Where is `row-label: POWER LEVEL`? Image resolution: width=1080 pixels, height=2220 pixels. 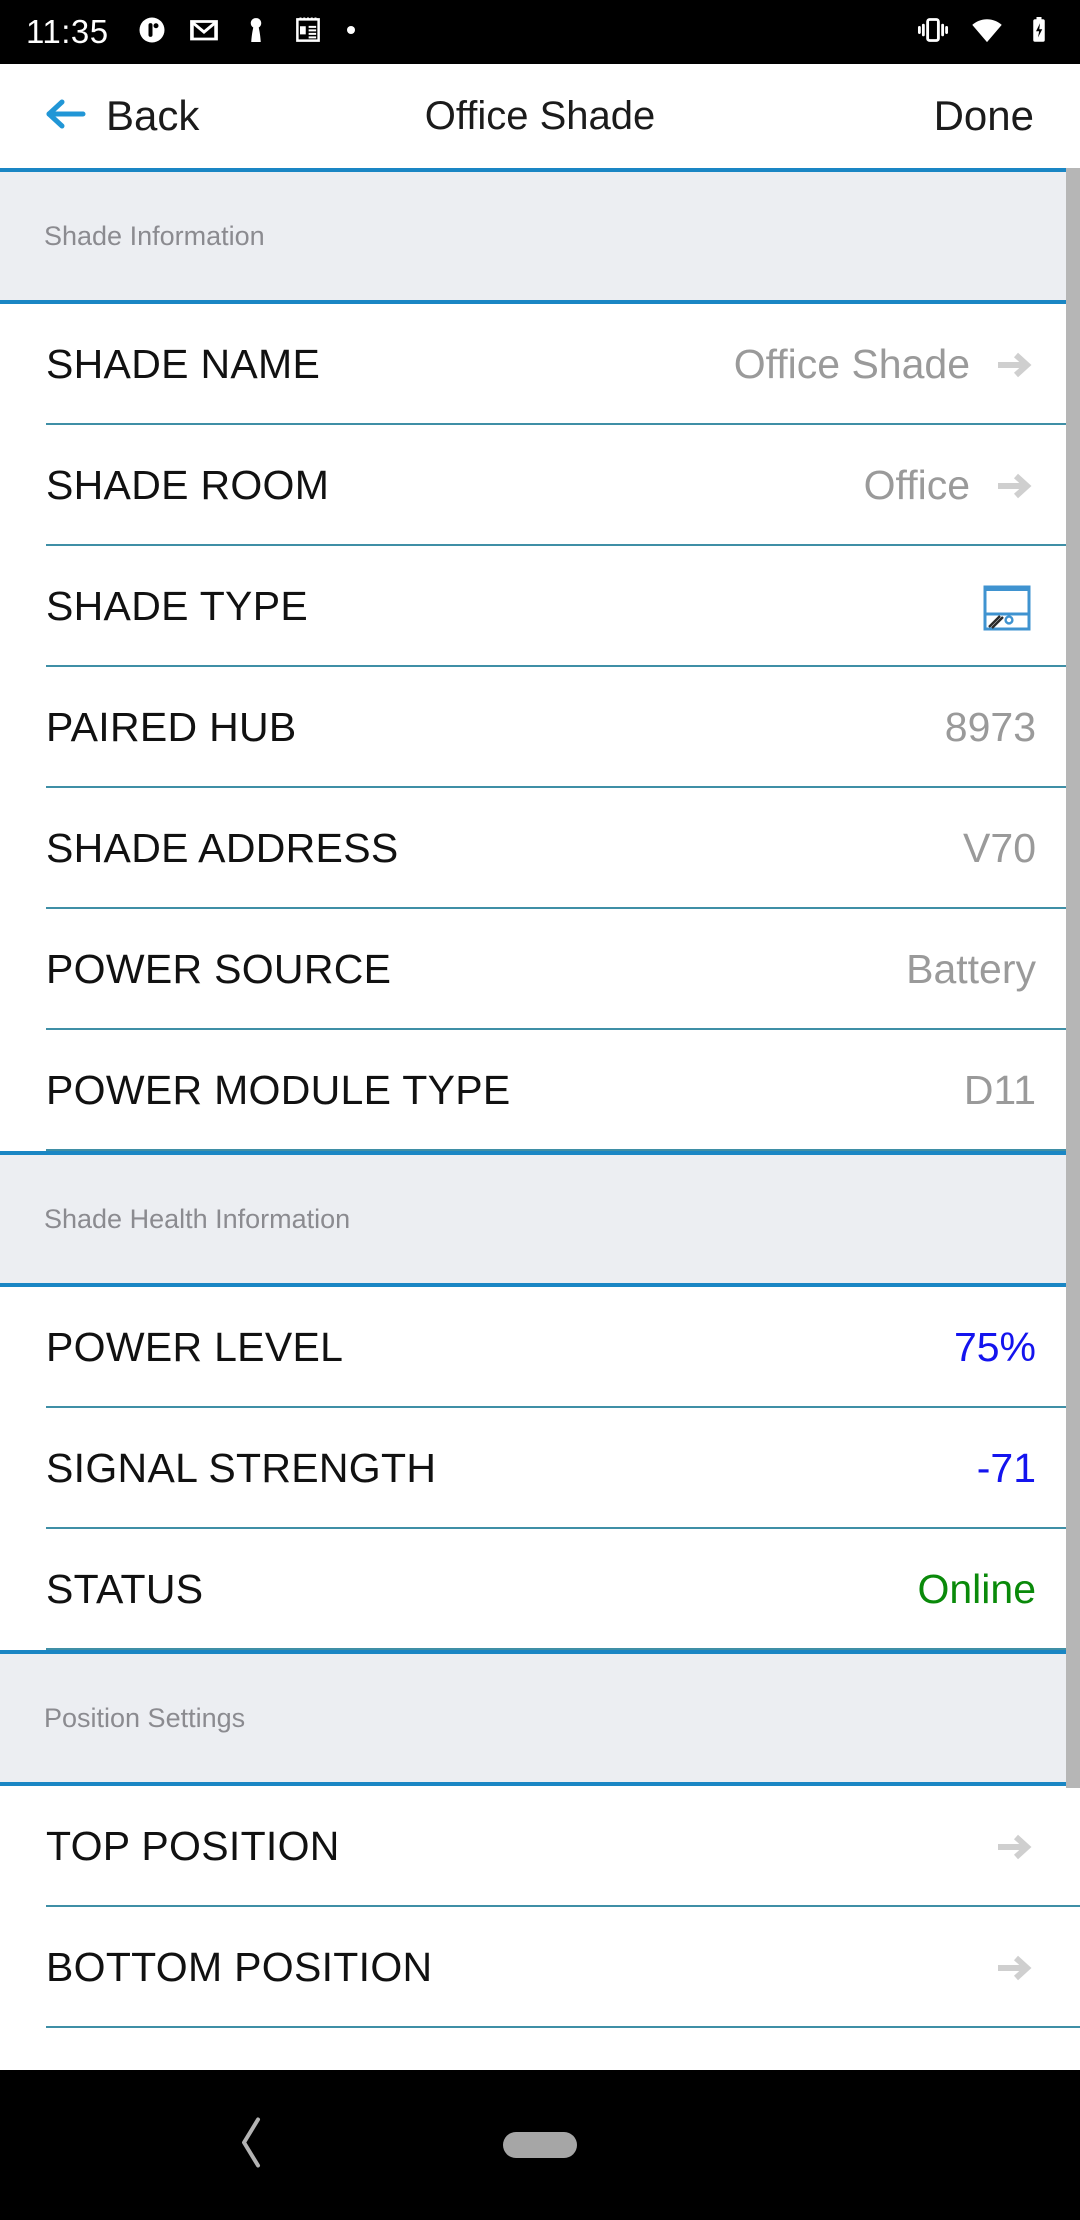
row-label: POWER LEVEL is located at coordinates (195, 1347).